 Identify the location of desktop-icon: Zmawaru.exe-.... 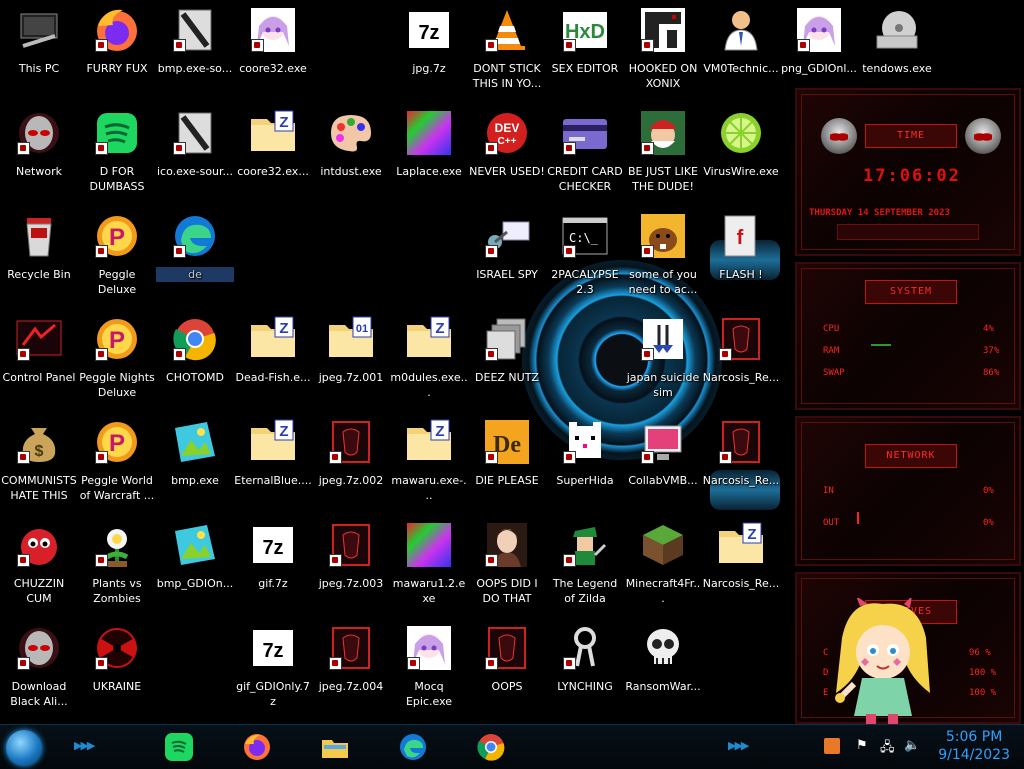
(429, 460).